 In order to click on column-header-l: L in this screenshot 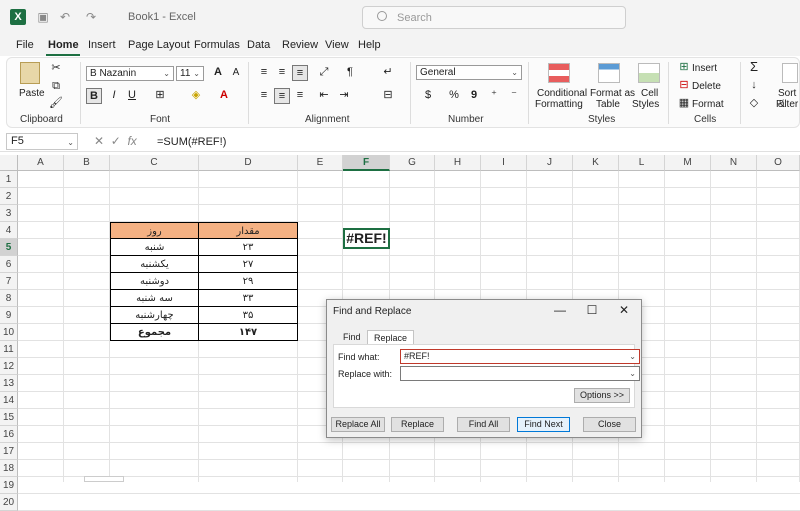, I will do `click(642, 163)`.